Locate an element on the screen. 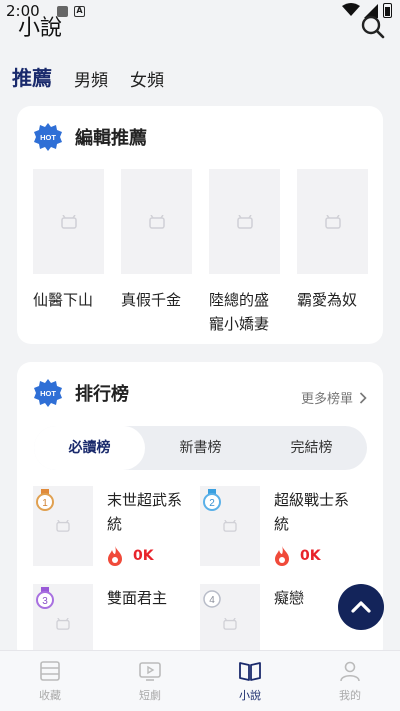  bottom-nav: 收藏 短劇 小說 我的 is located at coordinates (200, 680).